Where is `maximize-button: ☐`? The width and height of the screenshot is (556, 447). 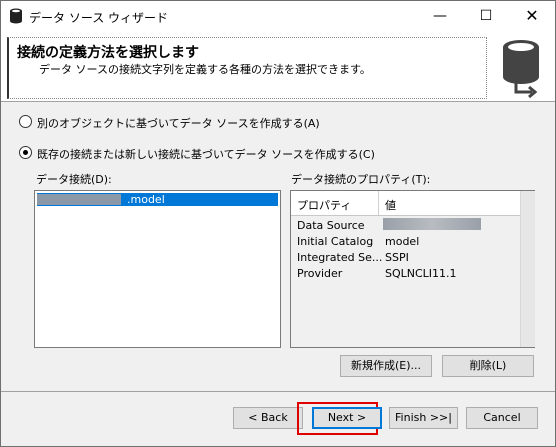 maximize-button: ☐ is located at coordinates (486, 16).